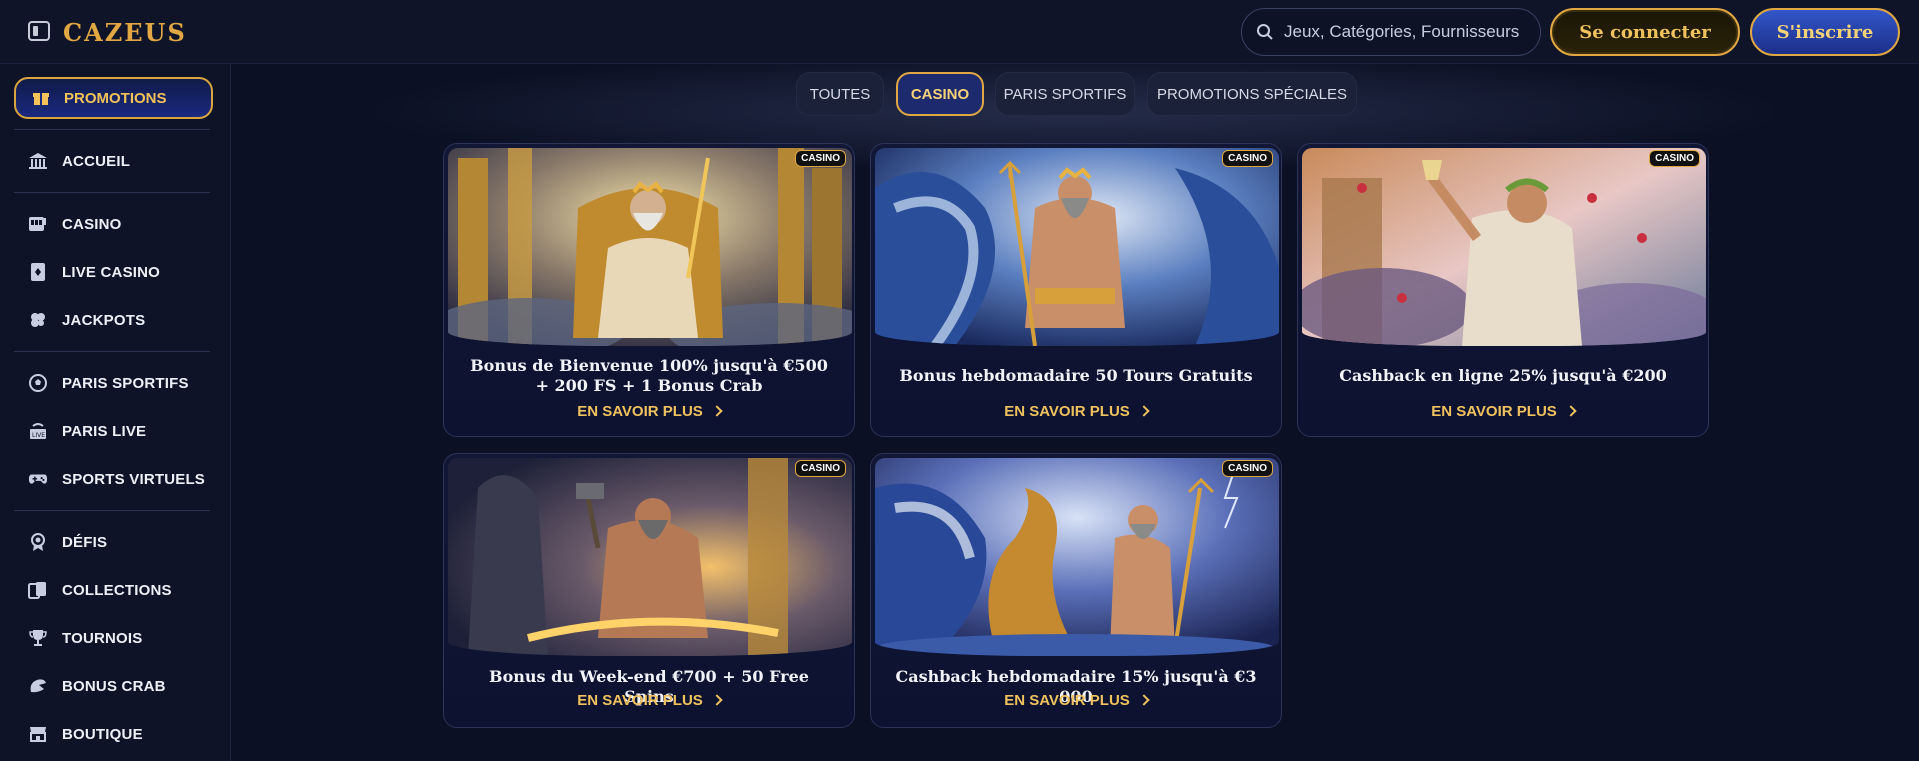  I want to click on sidebar-item-label: PARIS SPORTIFS, so click(125, 383).